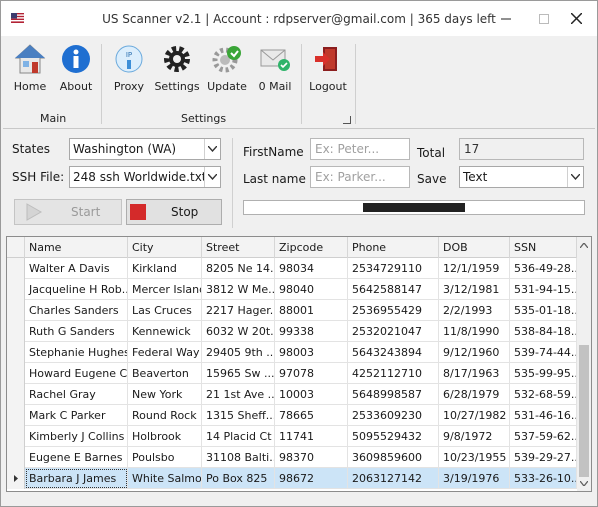  I want to click on save-format-dropdown: Text, so click(521, 177).